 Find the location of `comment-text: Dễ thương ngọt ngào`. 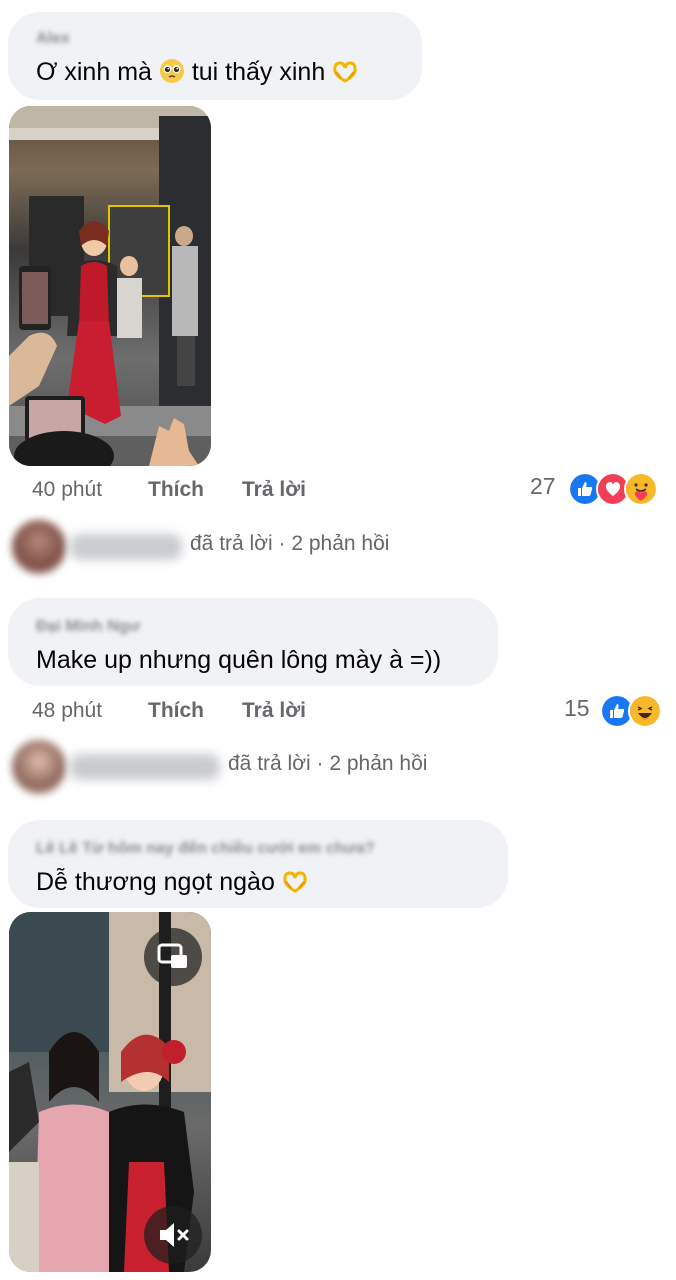

comment-text: Dễ thương ngọt ngào is located at coordinates (172, 882).